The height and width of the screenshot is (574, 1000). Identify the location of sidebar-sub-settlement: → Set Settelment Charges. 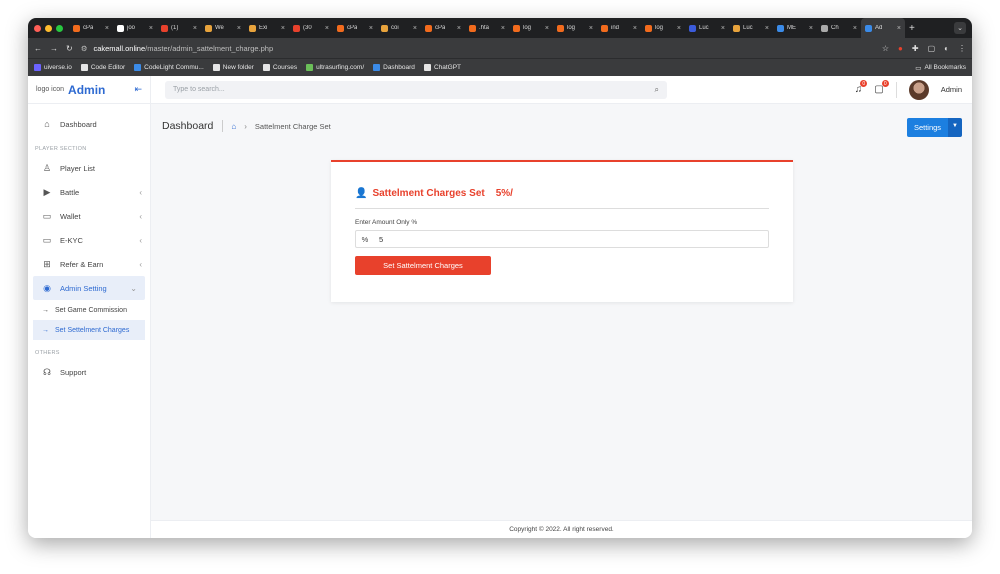
(89, 330).